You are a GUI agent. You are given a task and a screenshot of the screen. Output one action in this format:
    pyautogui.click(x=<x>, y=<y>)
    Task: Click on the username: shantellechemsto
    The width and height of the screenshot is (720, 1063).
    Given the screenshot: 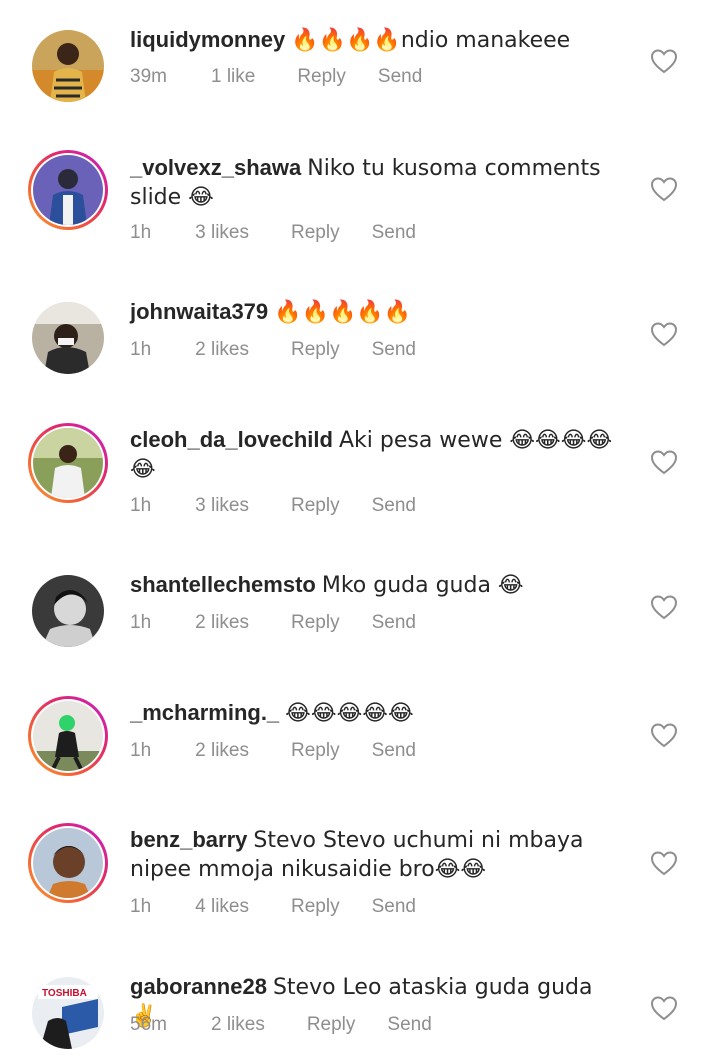 What is the action you would take?
    pyautogui.click(x=223, y=584)
    